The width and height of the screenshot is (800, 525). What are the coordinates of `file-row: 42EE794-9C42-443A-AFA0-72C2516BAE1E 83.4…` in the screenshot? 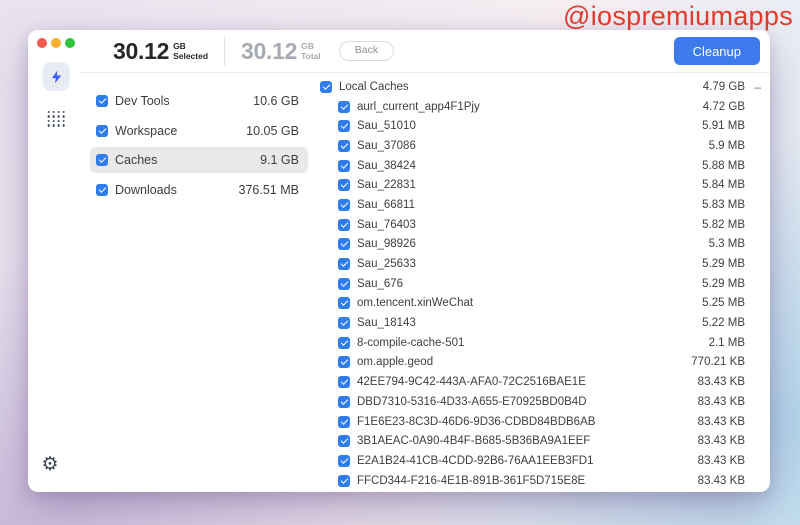 It's located at (540, 382).